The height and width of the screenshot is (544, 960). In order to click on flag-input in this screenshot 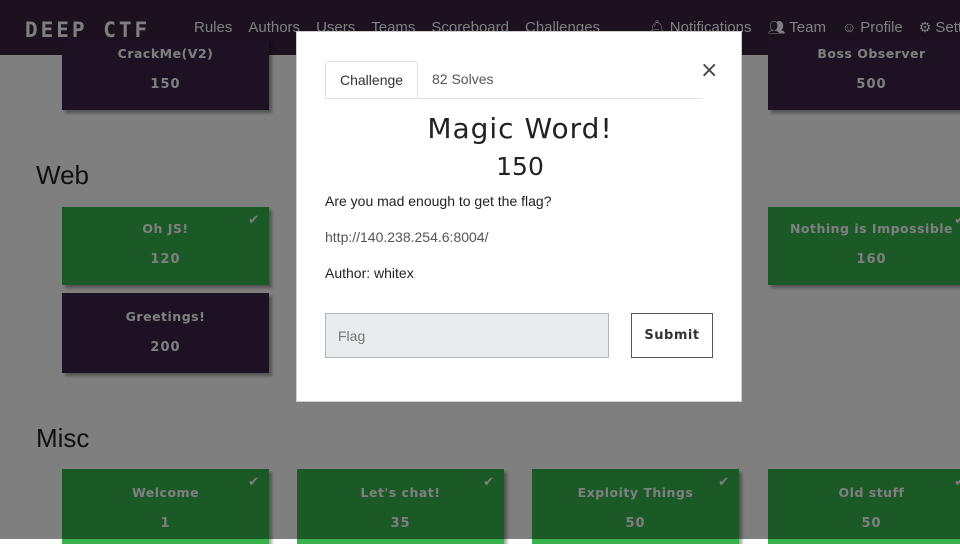, I will do `click(467, 335)`.